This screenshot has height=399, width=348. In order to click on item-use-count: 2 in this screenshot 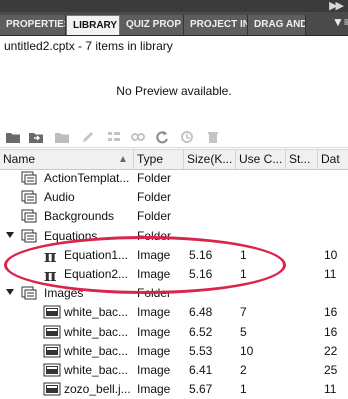, I will do `click(243, 370)`.